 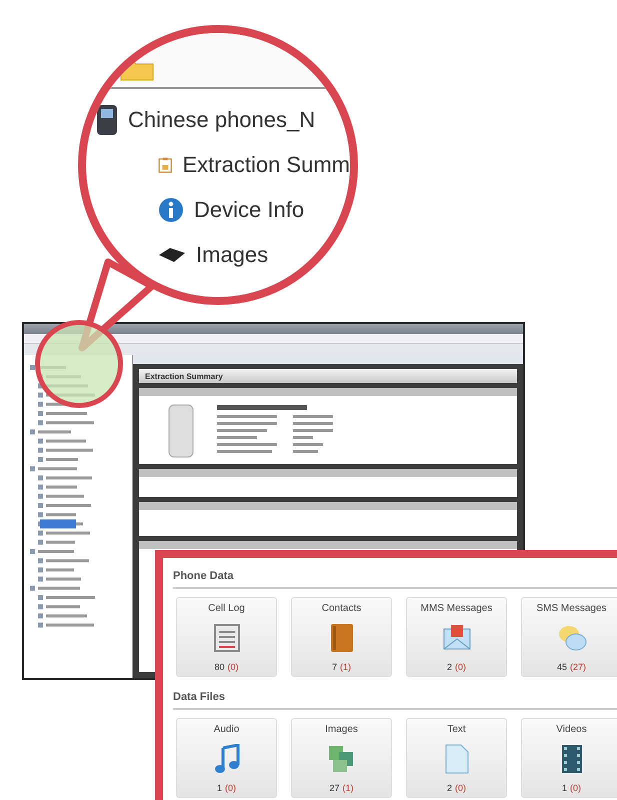 I want to click on category-tile: SMS Messages 45 (27), so click(x=569, y=637).